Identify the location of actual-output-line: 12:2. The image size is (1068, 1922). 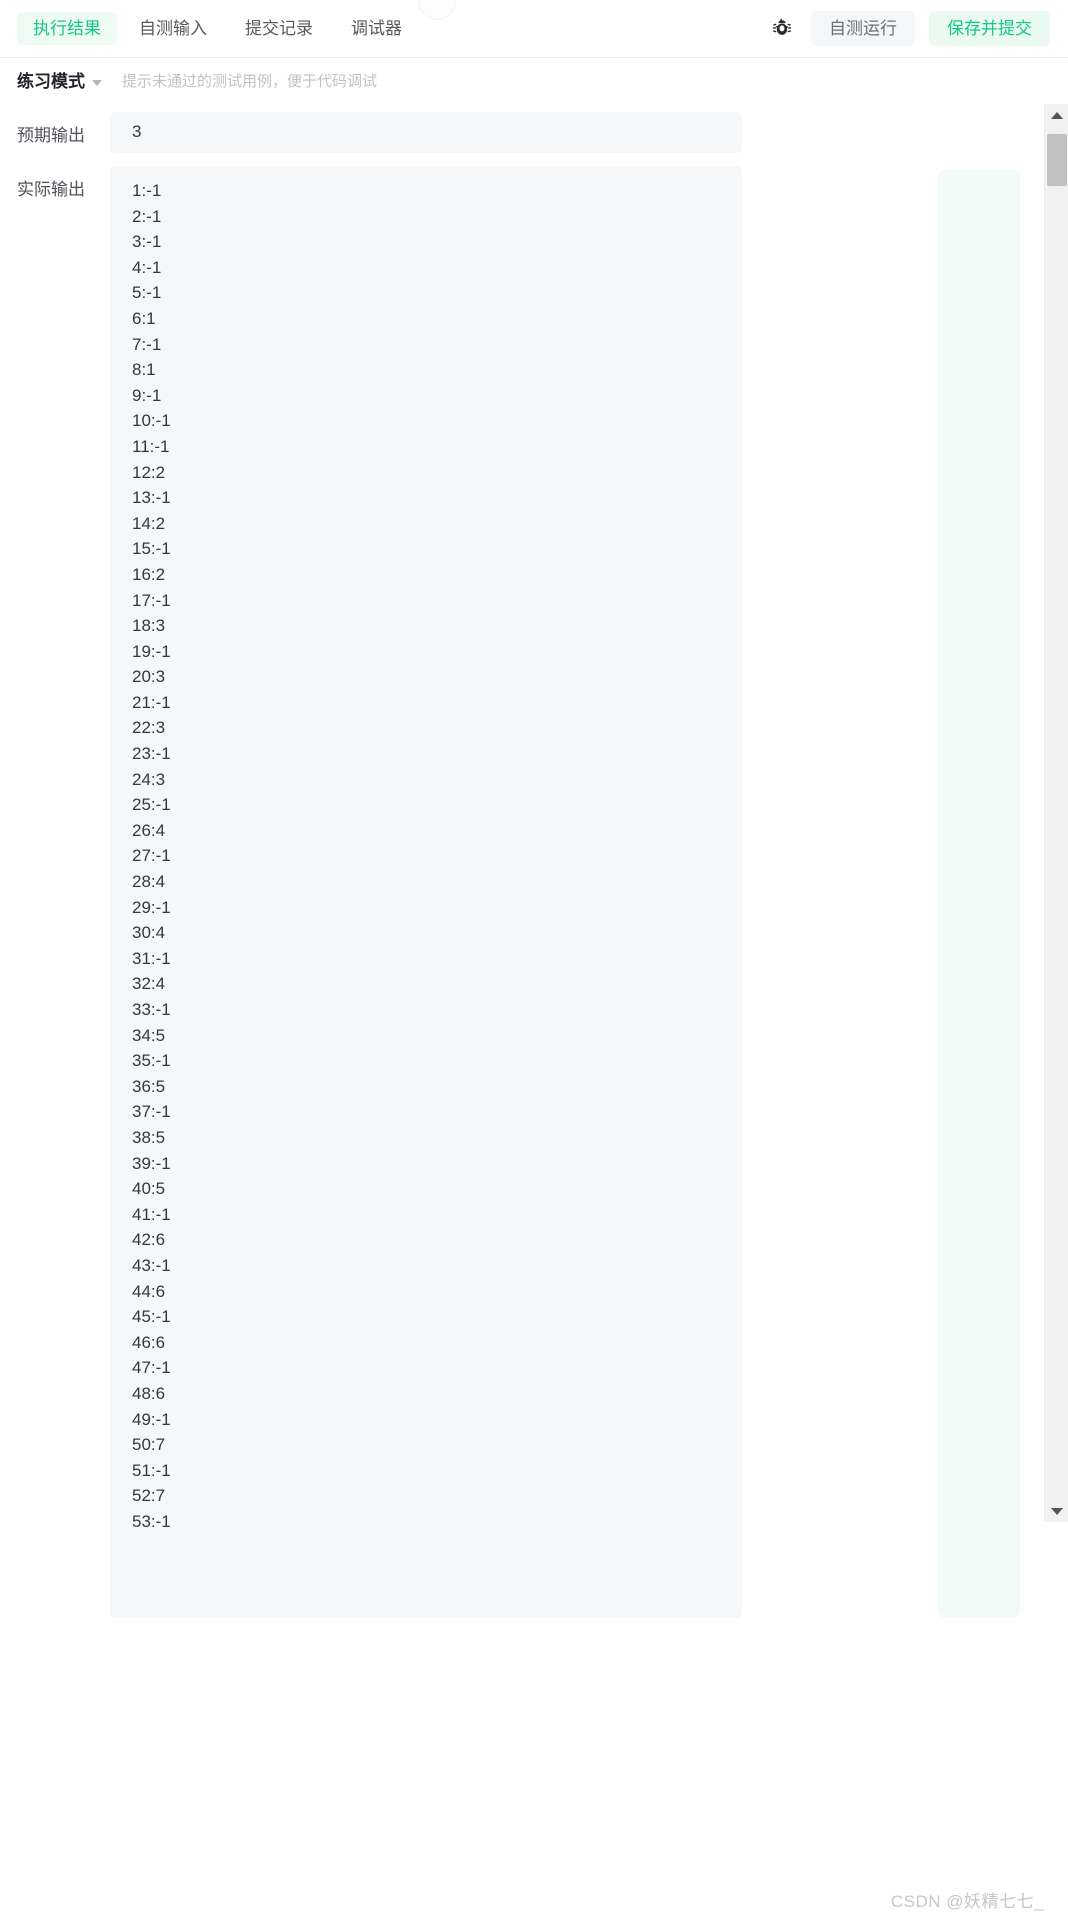
(149, 472).